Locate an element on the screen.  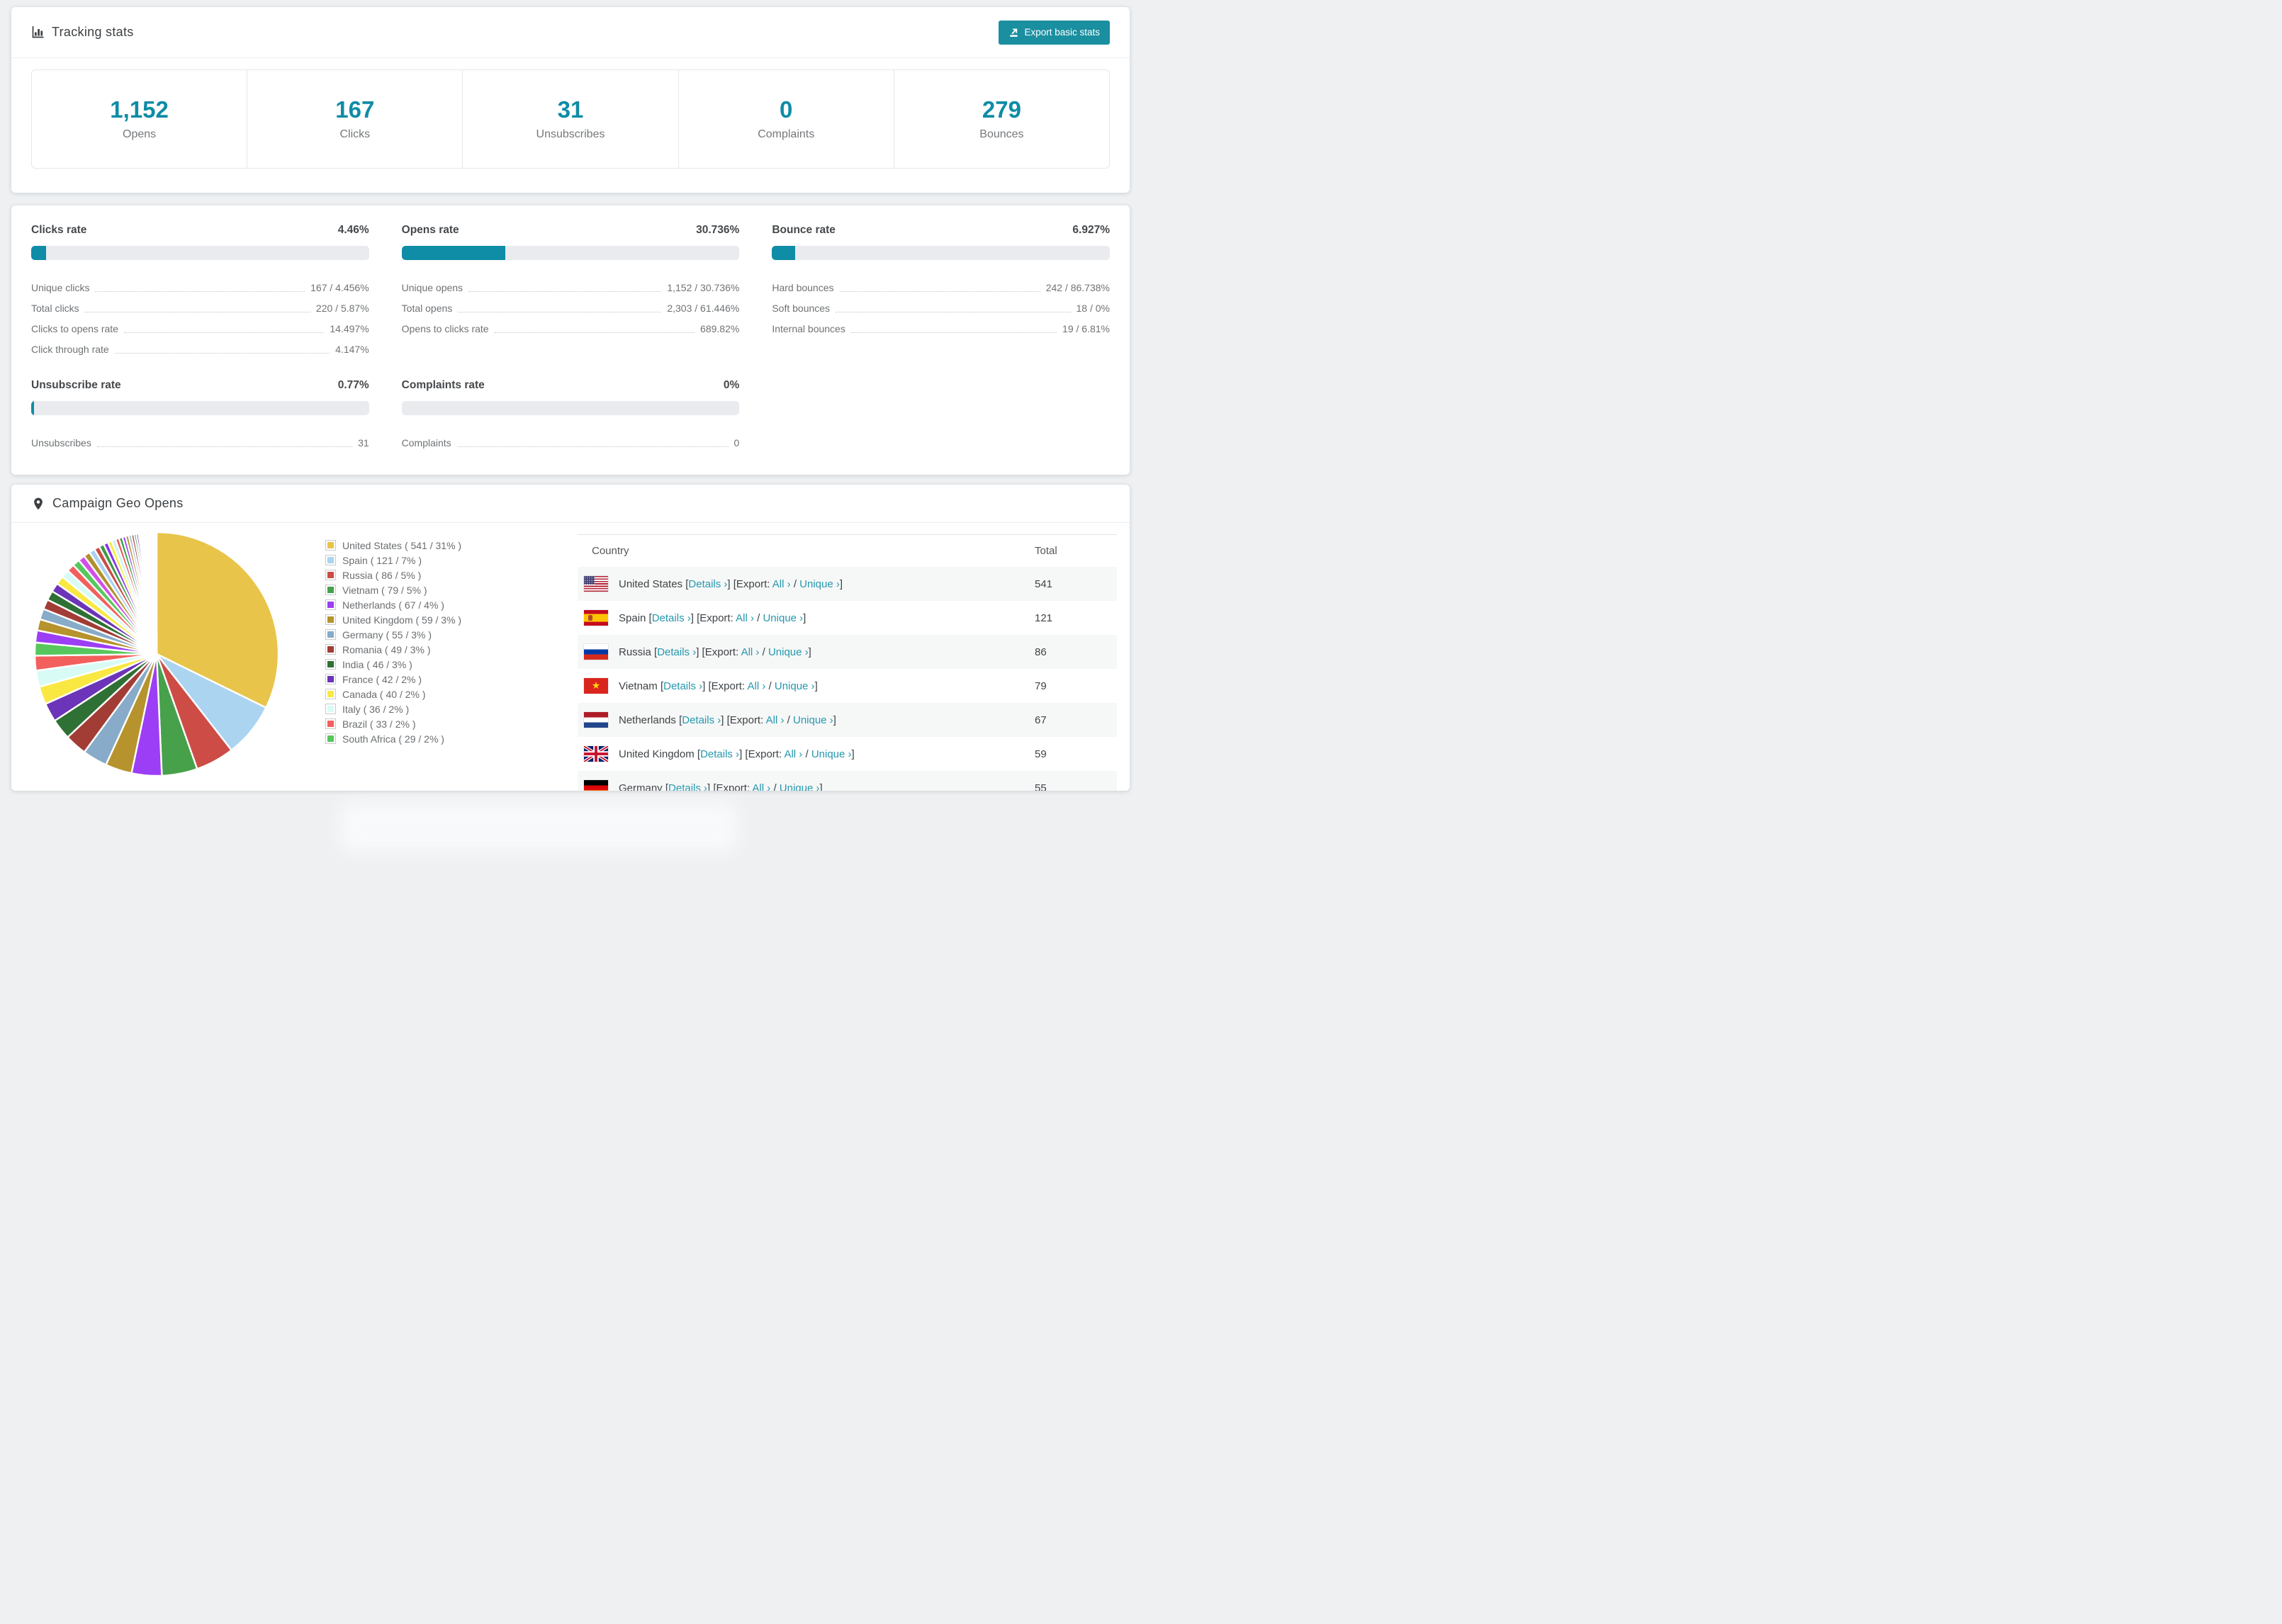
export-button-label: Export basic stats is located at coordinates (1062, 32).